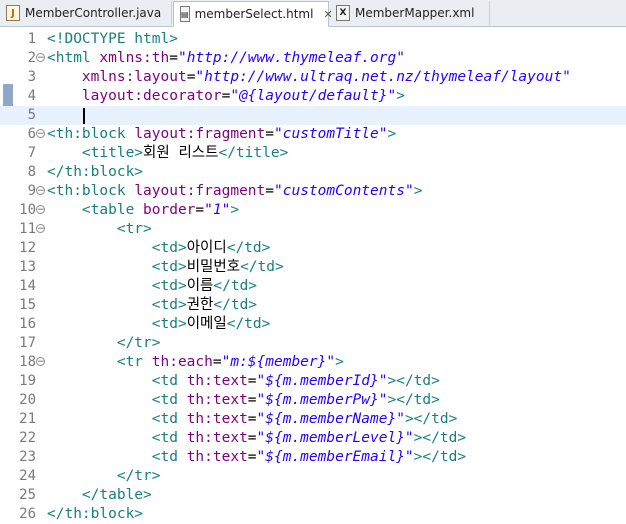 This screenshot has width=626, height=524. Describe the element at coordinates (256, 438) in the screenshot. I see `code-text: <td th:text="${m.memberLevel}"></td>` at that location.